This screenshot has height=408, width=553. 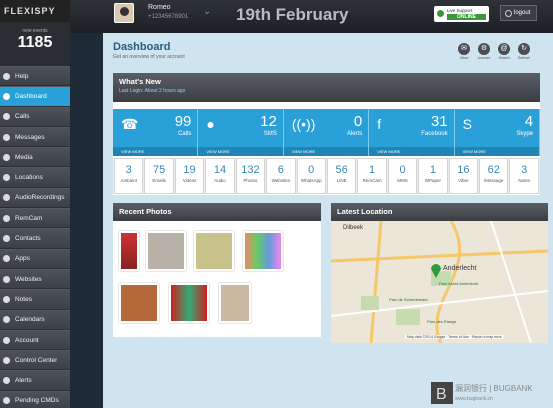 What do you see at coordinates (35, 380) in the screenshot?
I see `sidebar-item-alerts: Alerts` at bounding box center [35, 380].